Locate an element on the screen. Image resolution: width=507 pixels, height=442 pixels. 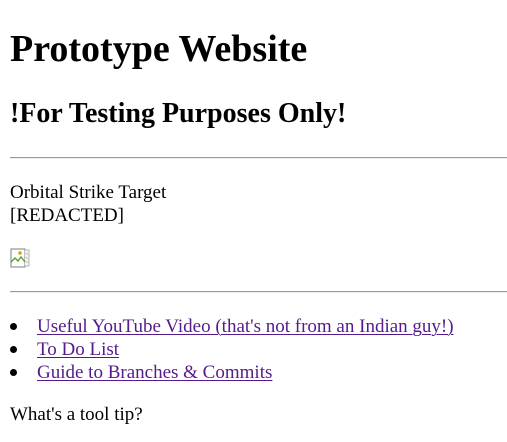
list-item: Guide to Branches & Commits is located at coordinates (232, 372).